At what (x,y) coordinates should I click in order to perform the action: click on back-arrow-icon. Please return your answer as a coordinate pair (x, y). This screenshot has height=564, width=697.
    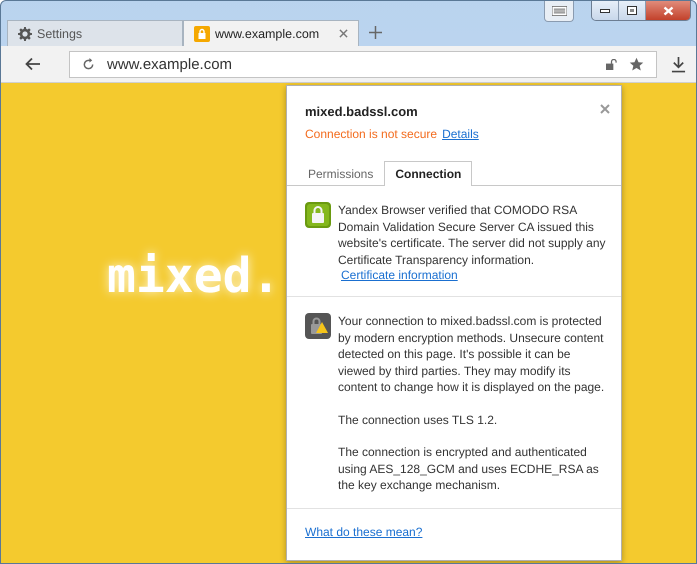
    Looking at the image, I should click on (33, 64).